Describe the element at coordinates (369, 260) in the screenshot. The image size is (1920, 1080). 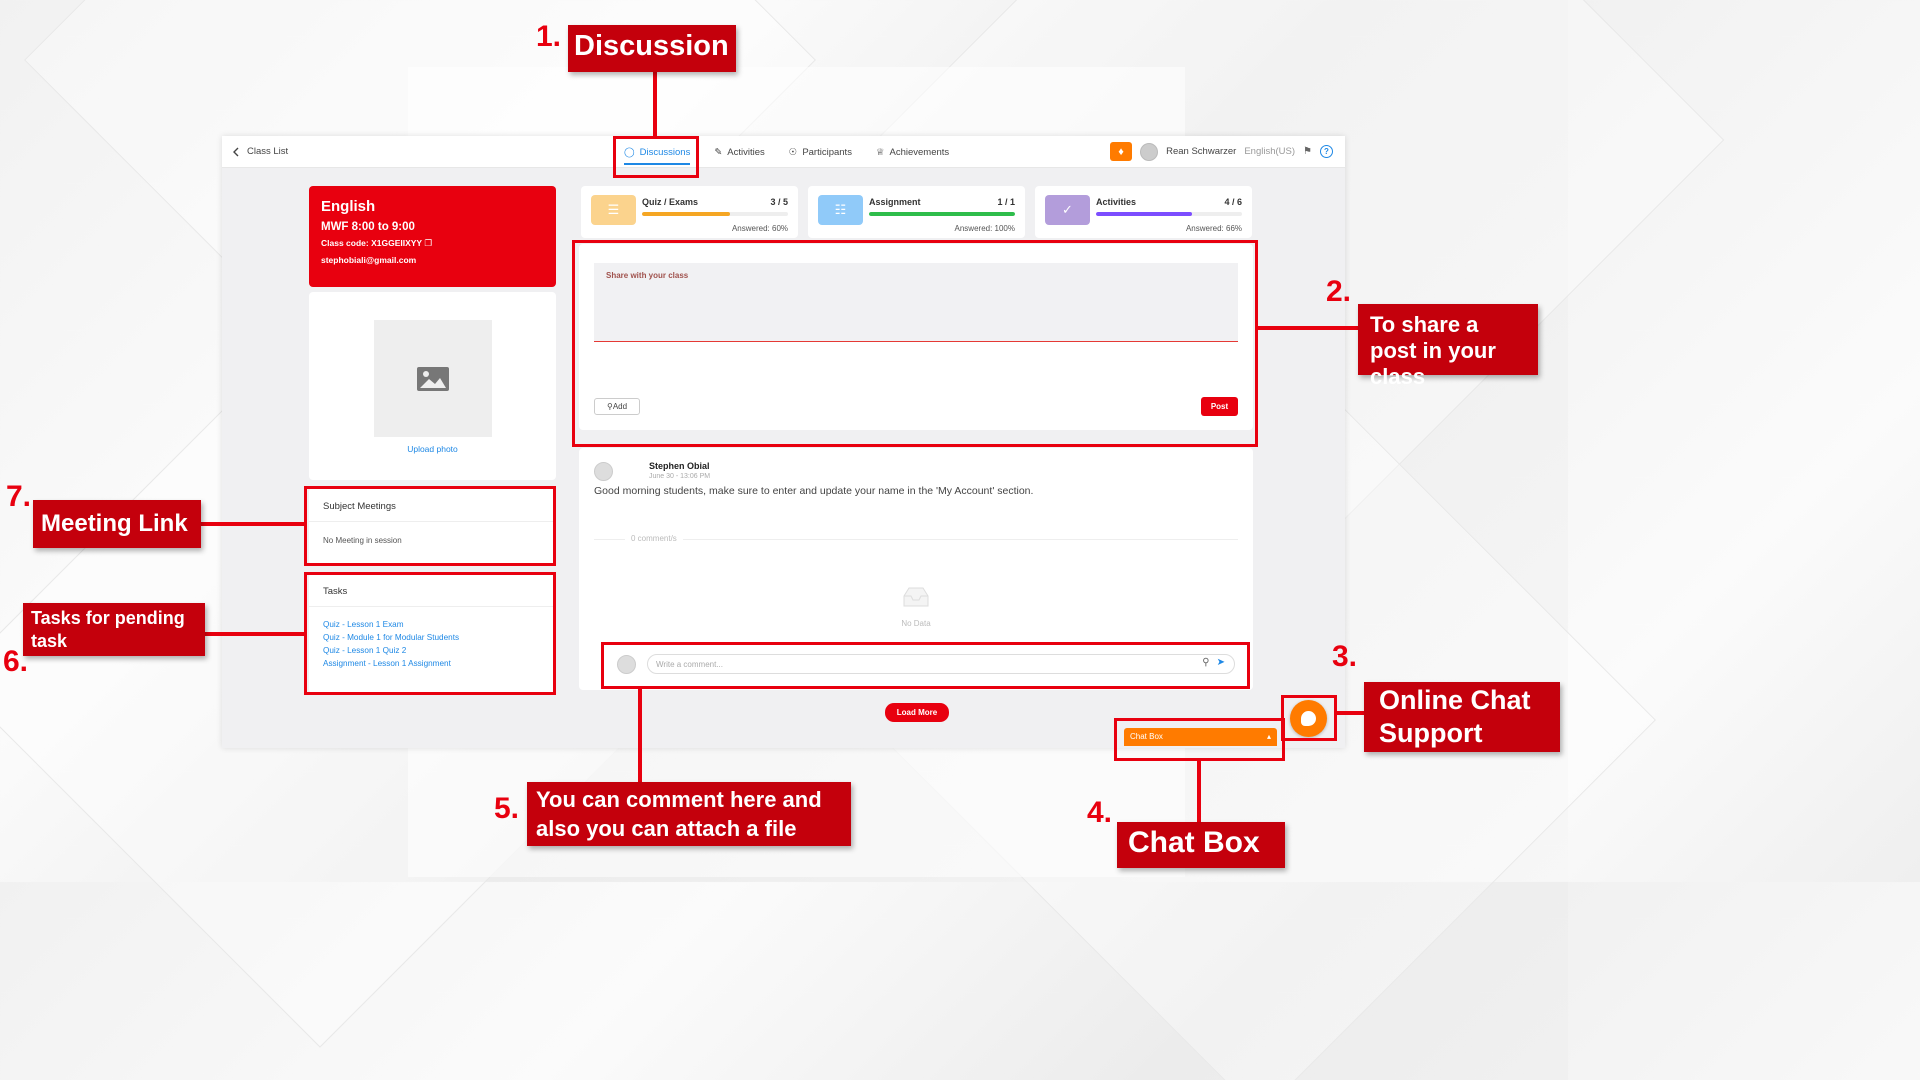
I see `class-email: stephobiali@gmail.com` at that location.